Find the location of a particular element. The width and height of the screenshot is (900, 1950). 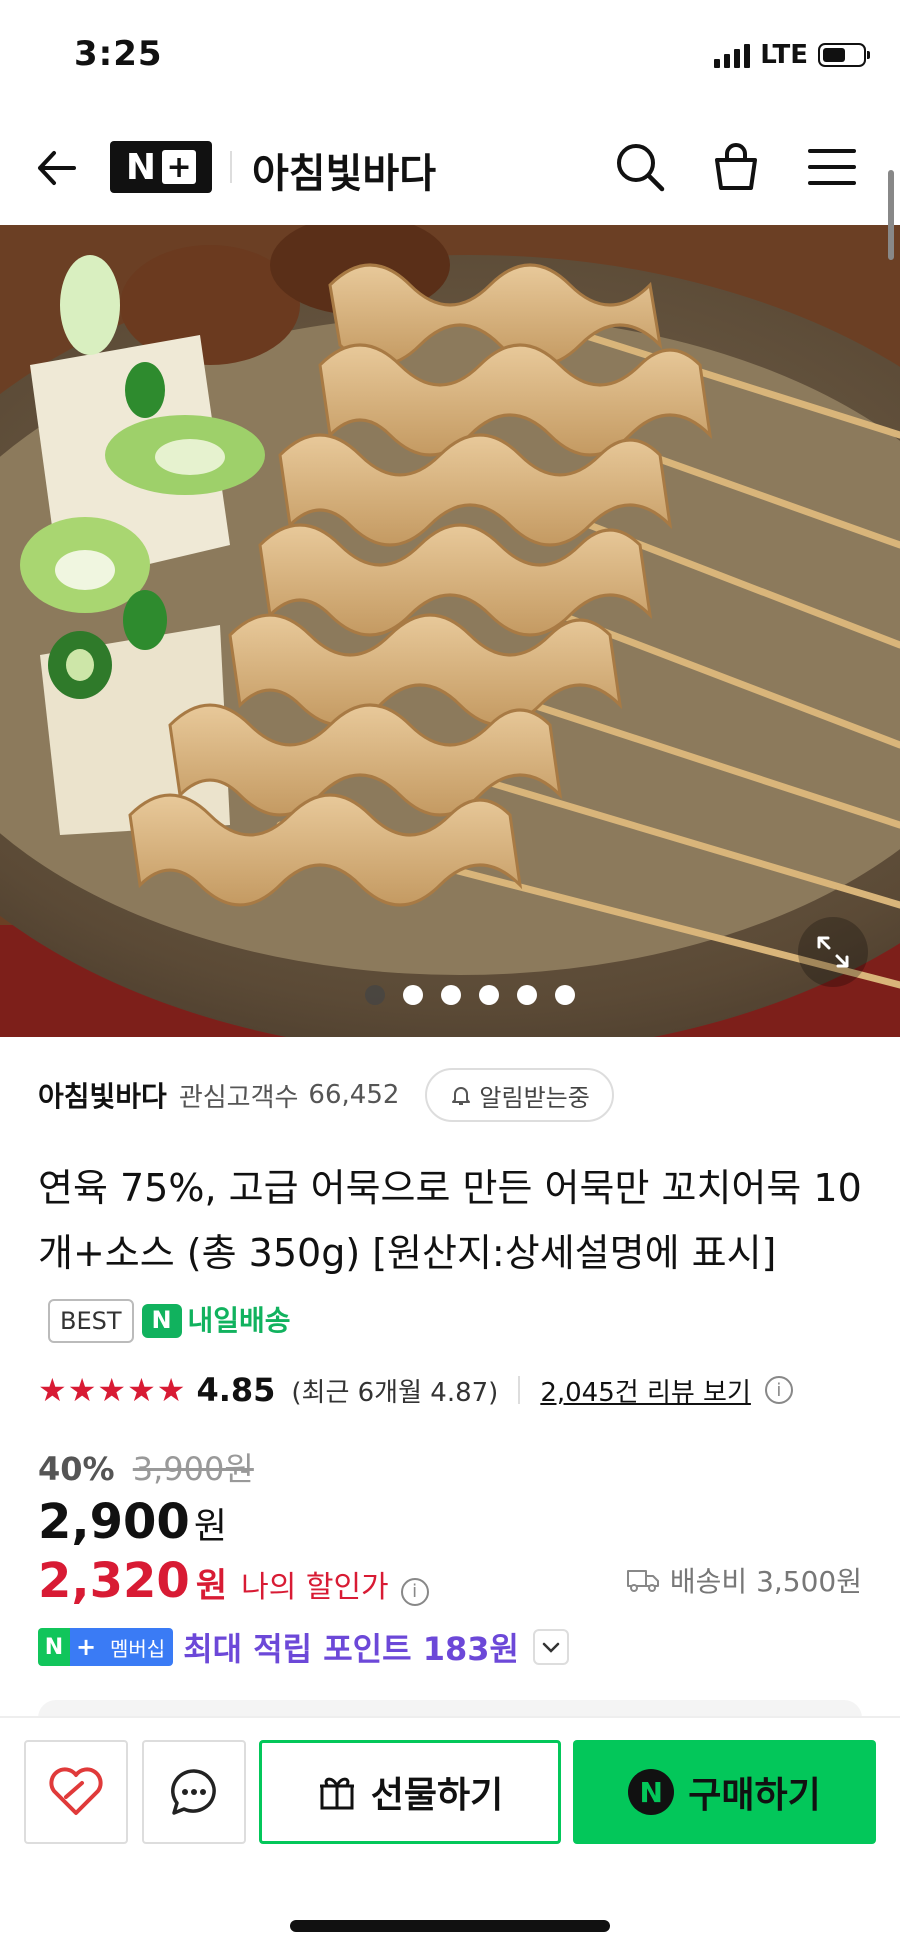

shipping-fee-text: 배송비 3,500원 is located at coordinates (765, 1581).